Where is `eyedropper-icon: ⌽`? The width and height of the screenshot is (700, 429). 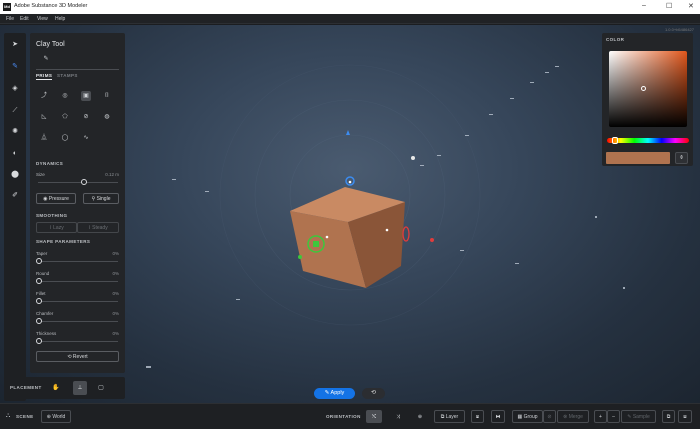 eyedropper-icon: ⌽ is located at coordinates (681, 158).